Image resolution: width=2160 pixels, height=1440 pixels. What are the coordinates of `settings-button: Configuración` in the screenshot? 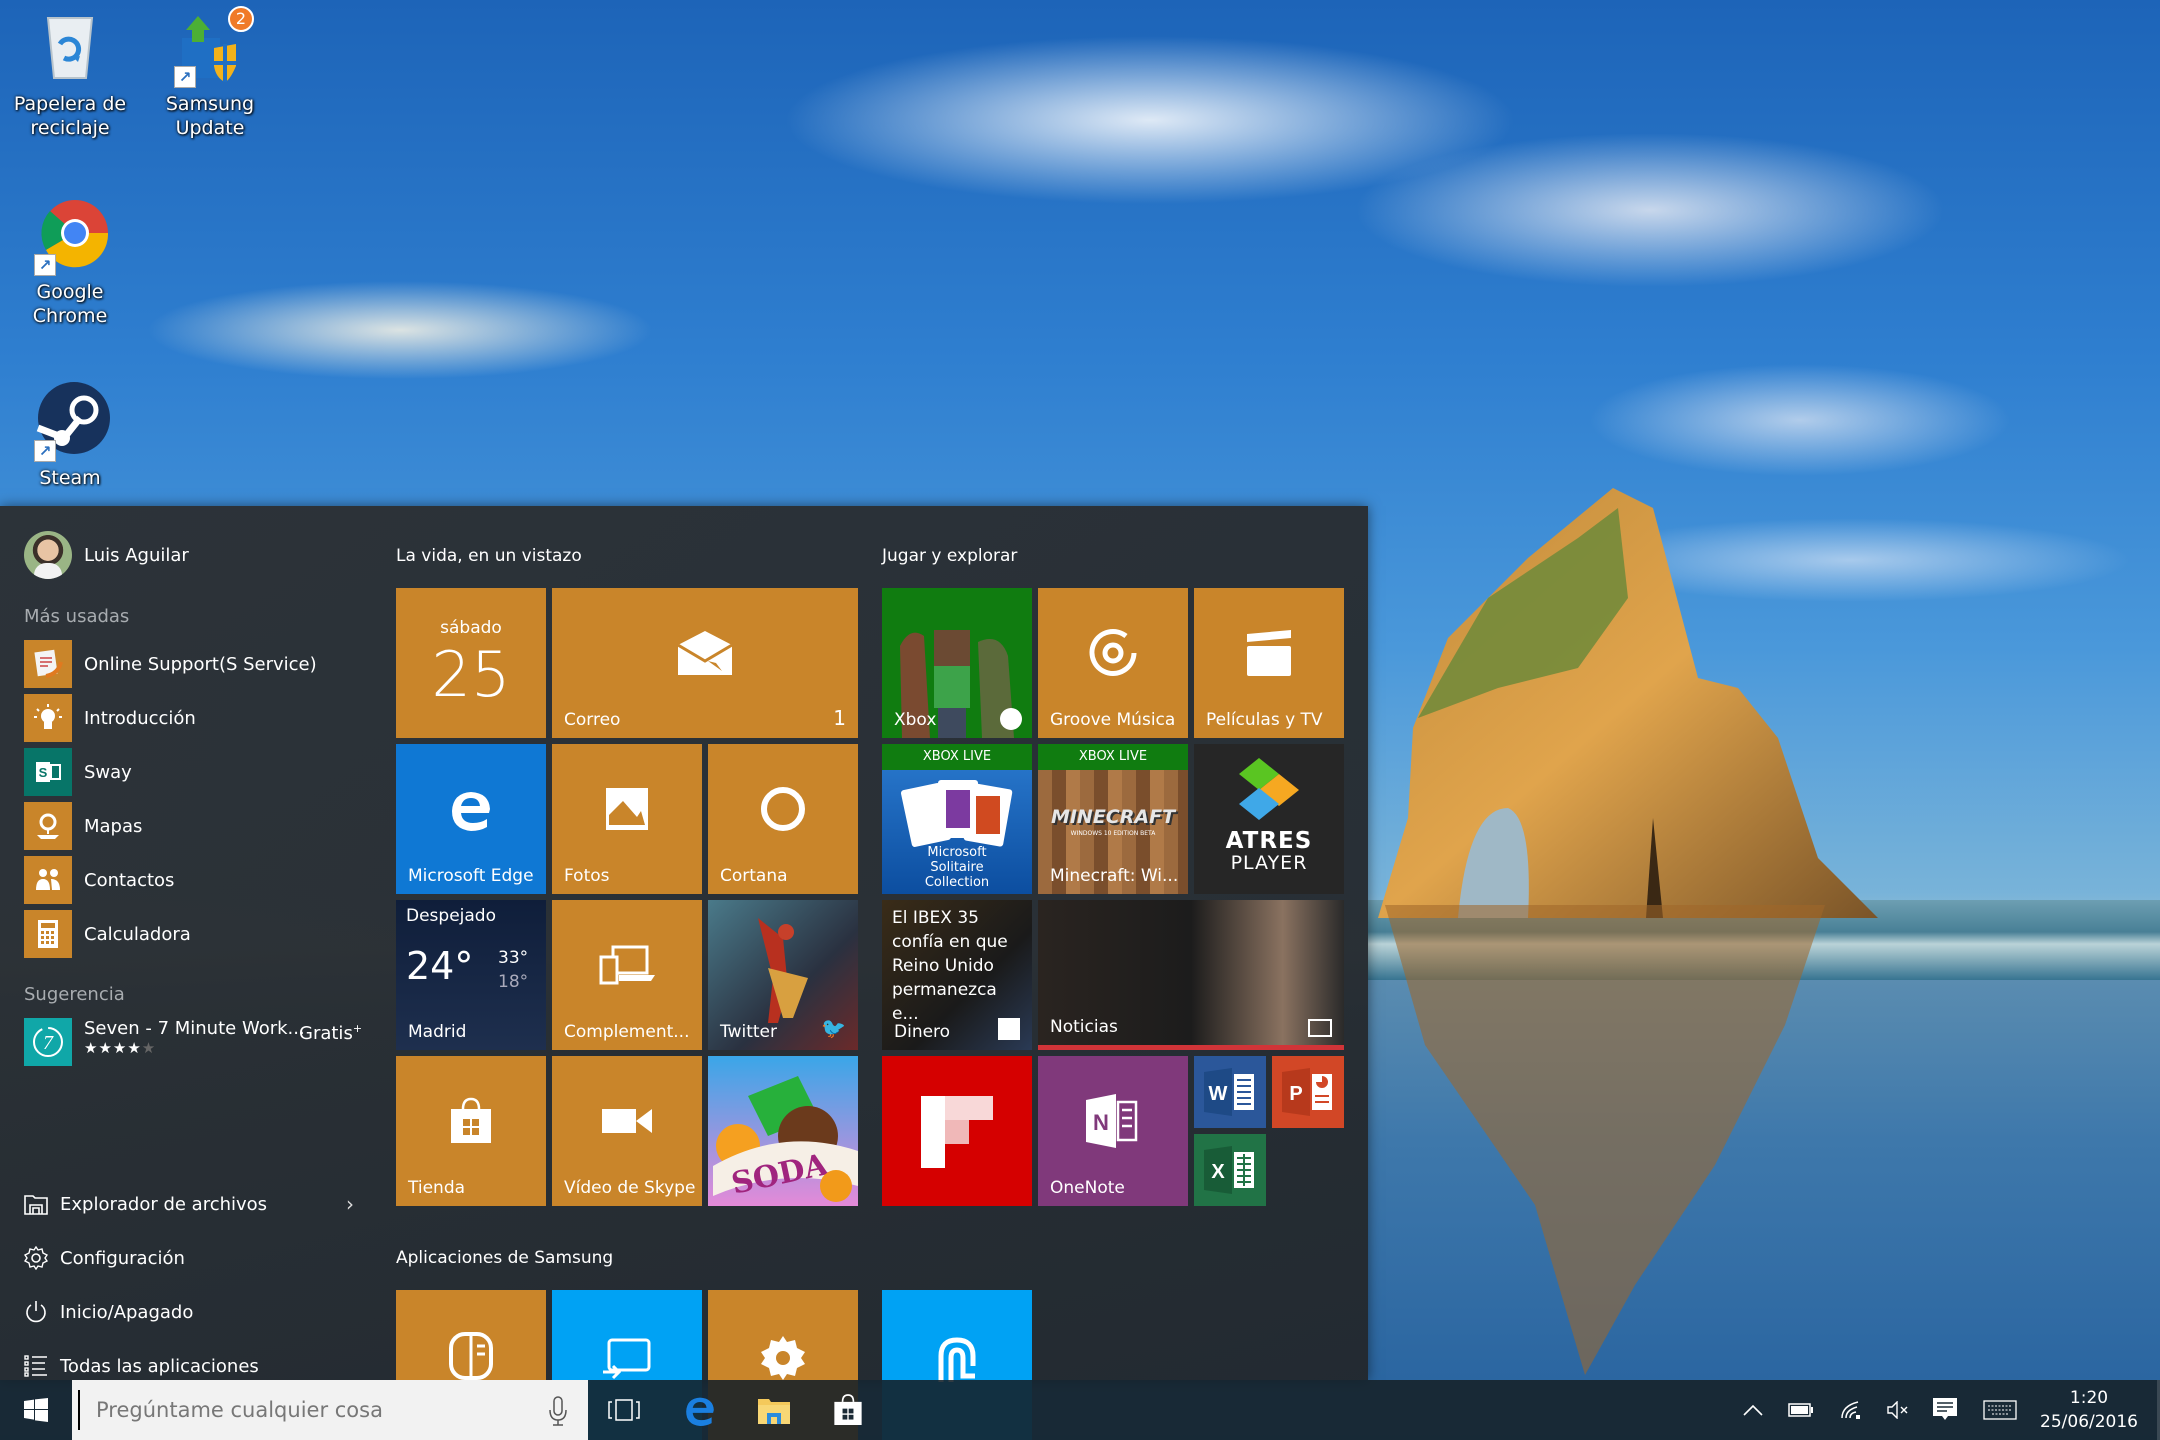 It's located at (189, 1258).